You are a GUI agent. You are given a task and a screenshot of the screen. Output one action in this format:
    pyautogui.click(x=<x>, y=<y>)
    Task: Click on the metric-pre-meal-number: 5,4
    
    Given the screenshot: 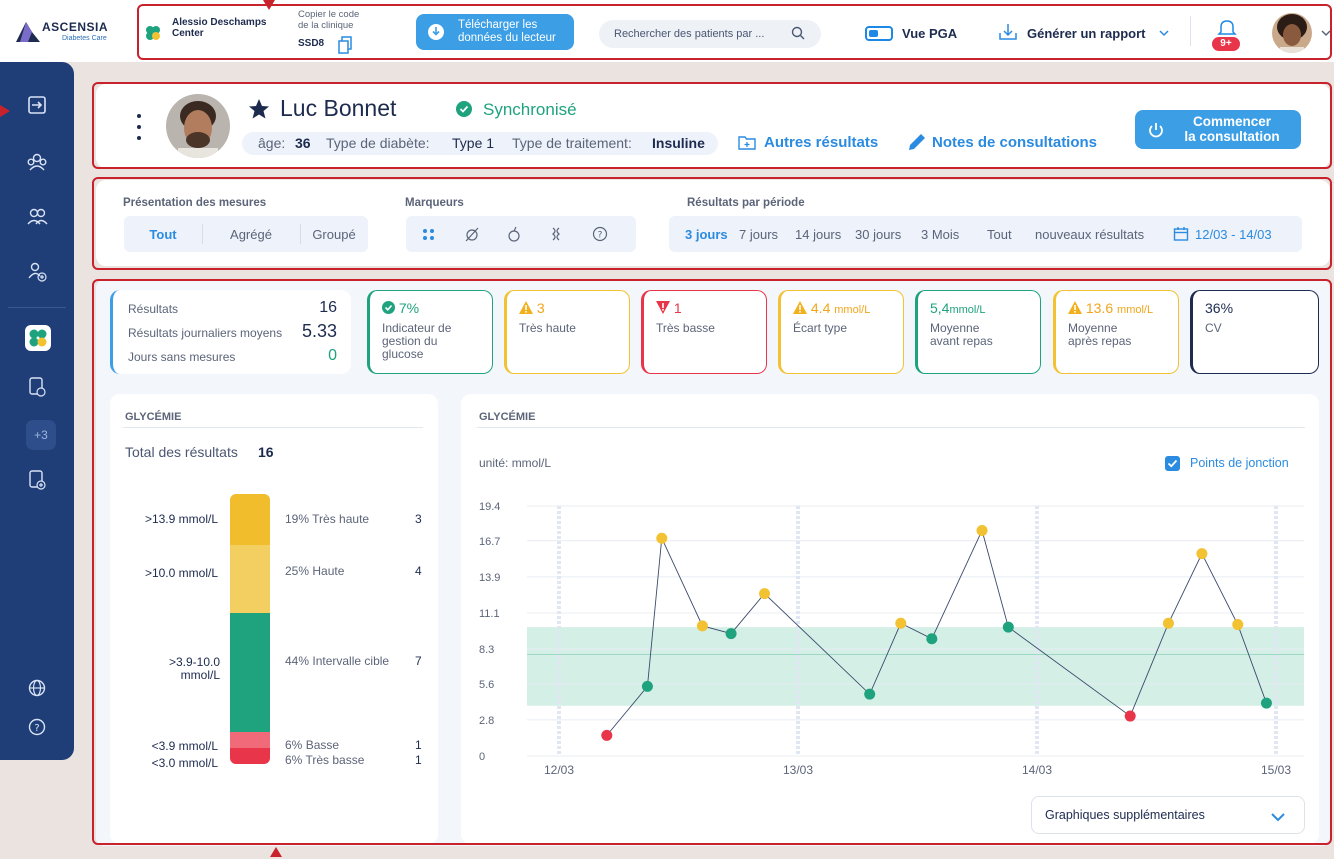 What is the action you would take?
    pyautogui.click(x=940, y=308)
    